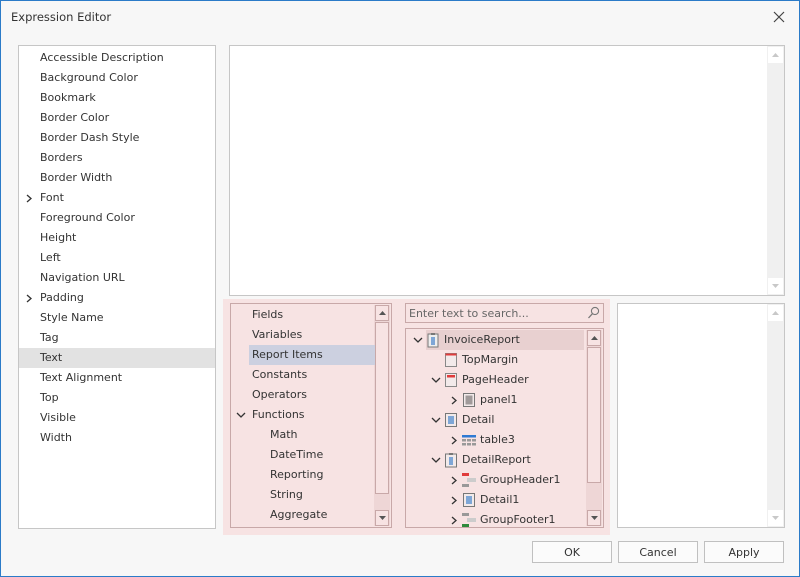 Image resolution: width=800 pixels, height=577 pixels. I want to click on category-label: Aggregate, so click(299, 514).